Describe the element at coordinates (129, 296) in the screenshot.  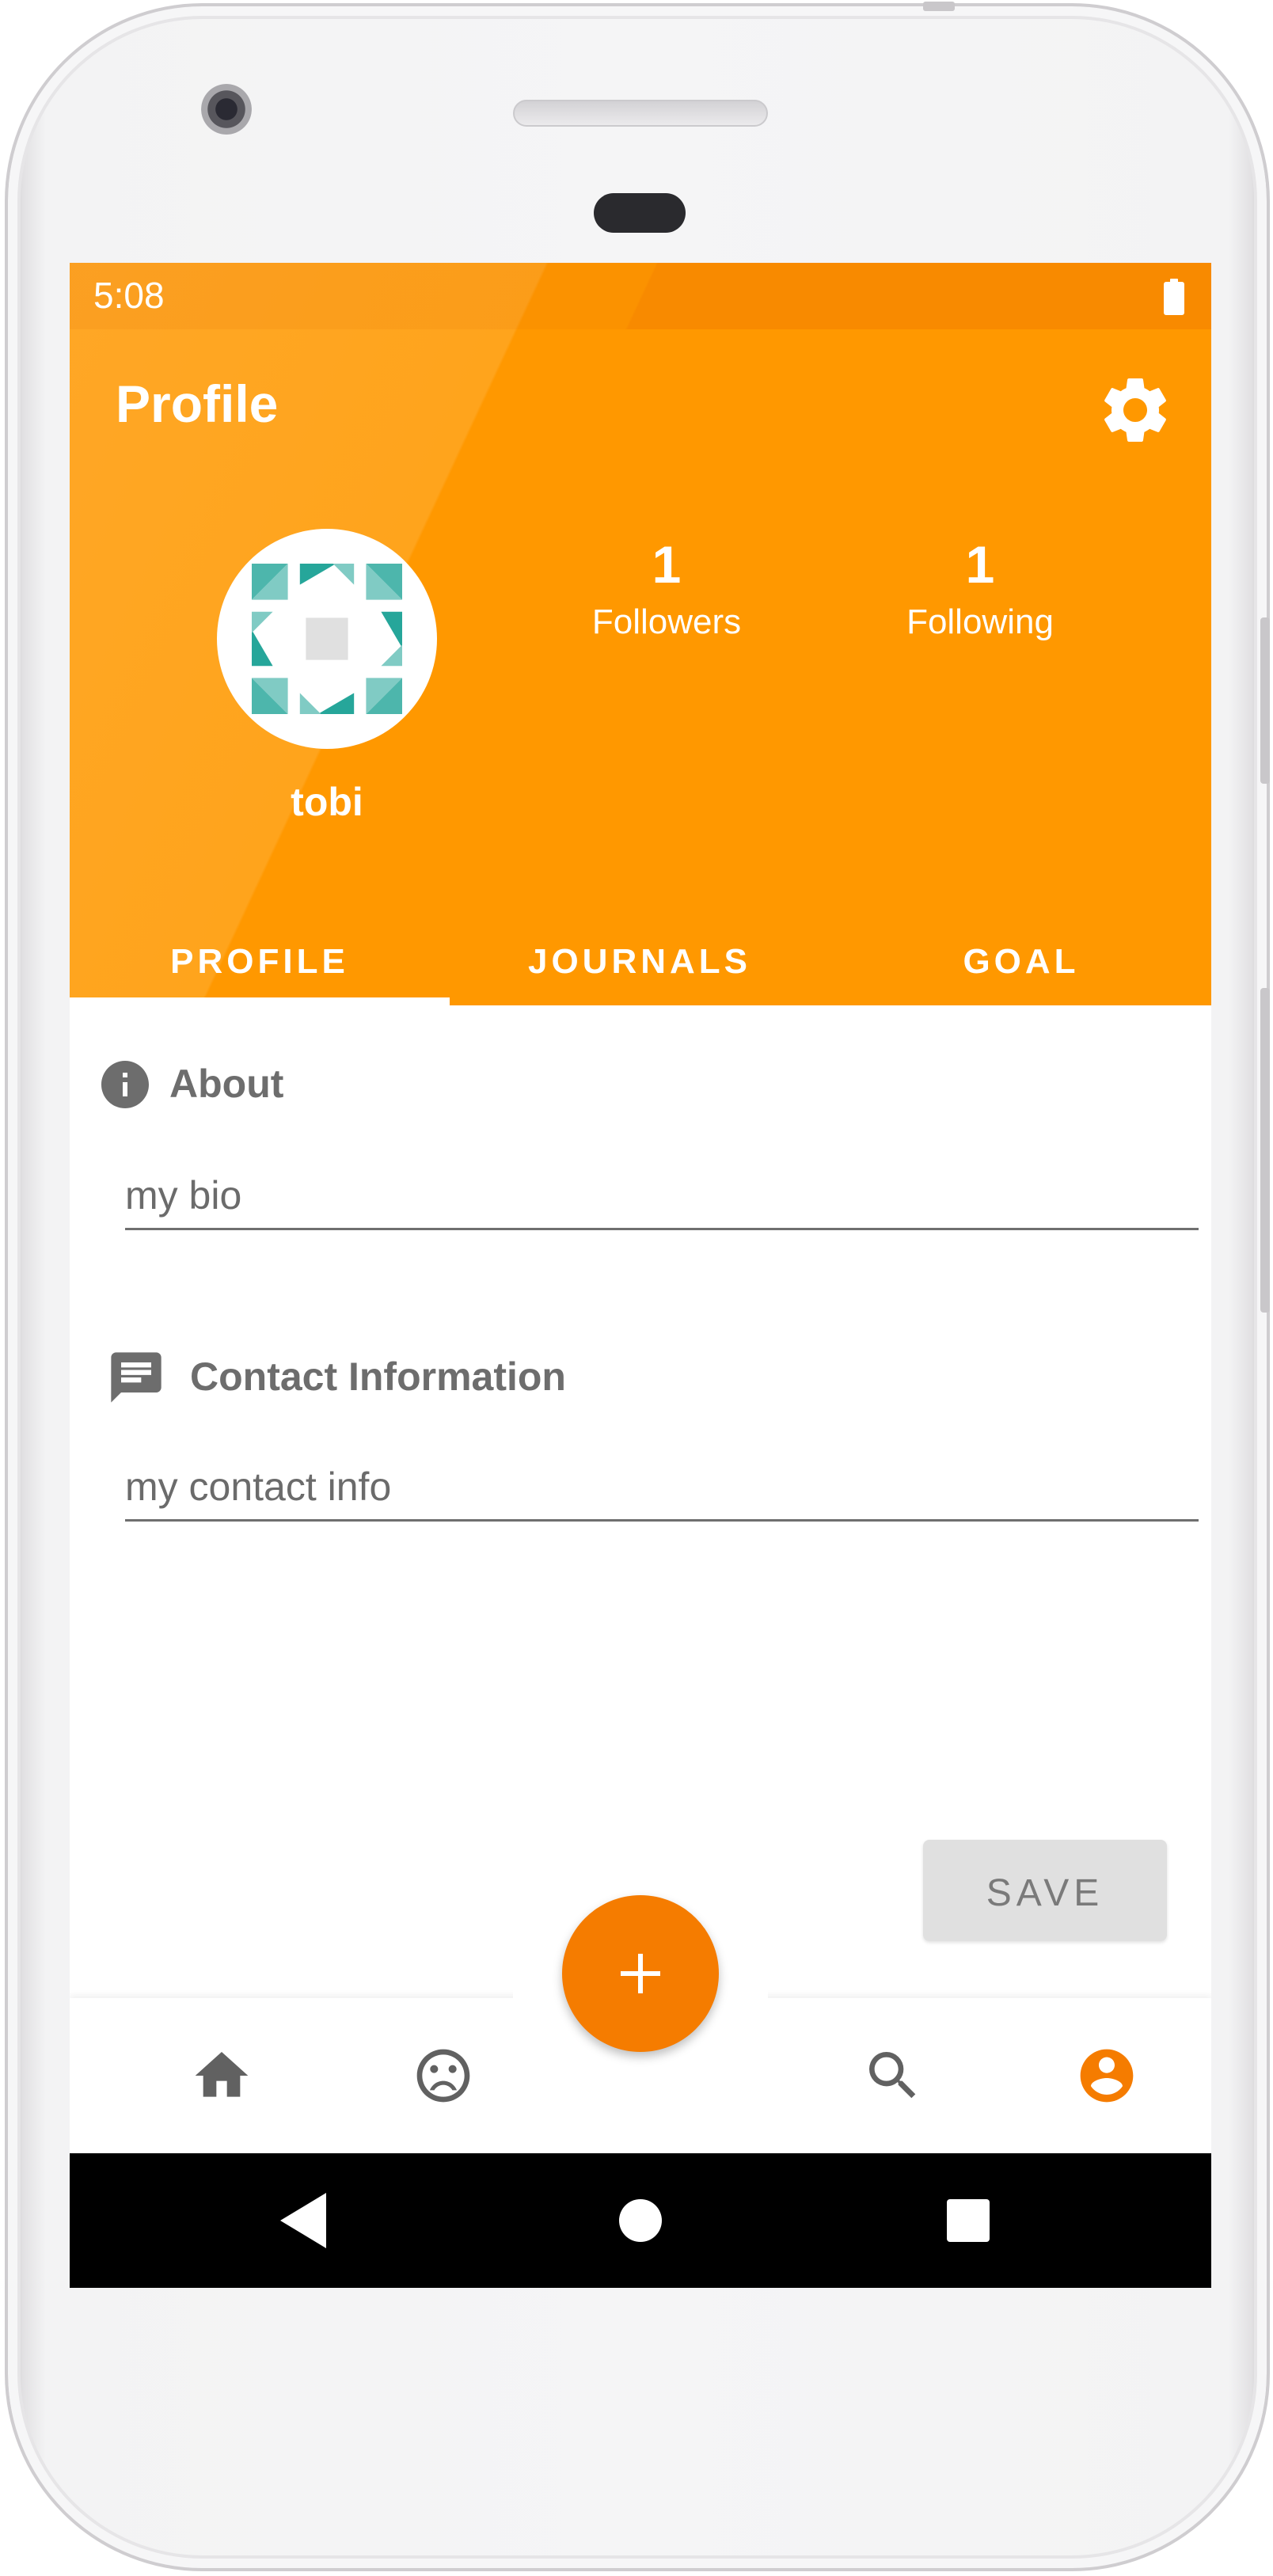
I see `status-time: 5:08` at that location.